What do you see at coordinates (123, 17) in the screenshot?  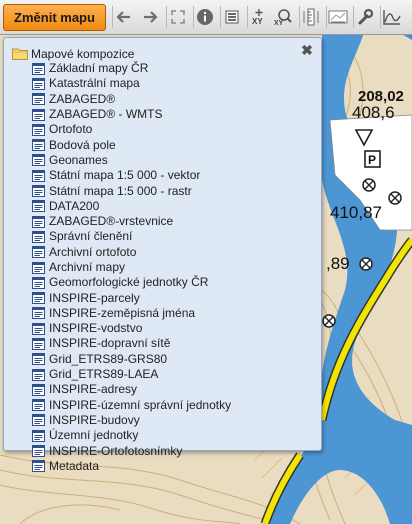 I see `arrow-left-icon` at bounding box center [123, 17].